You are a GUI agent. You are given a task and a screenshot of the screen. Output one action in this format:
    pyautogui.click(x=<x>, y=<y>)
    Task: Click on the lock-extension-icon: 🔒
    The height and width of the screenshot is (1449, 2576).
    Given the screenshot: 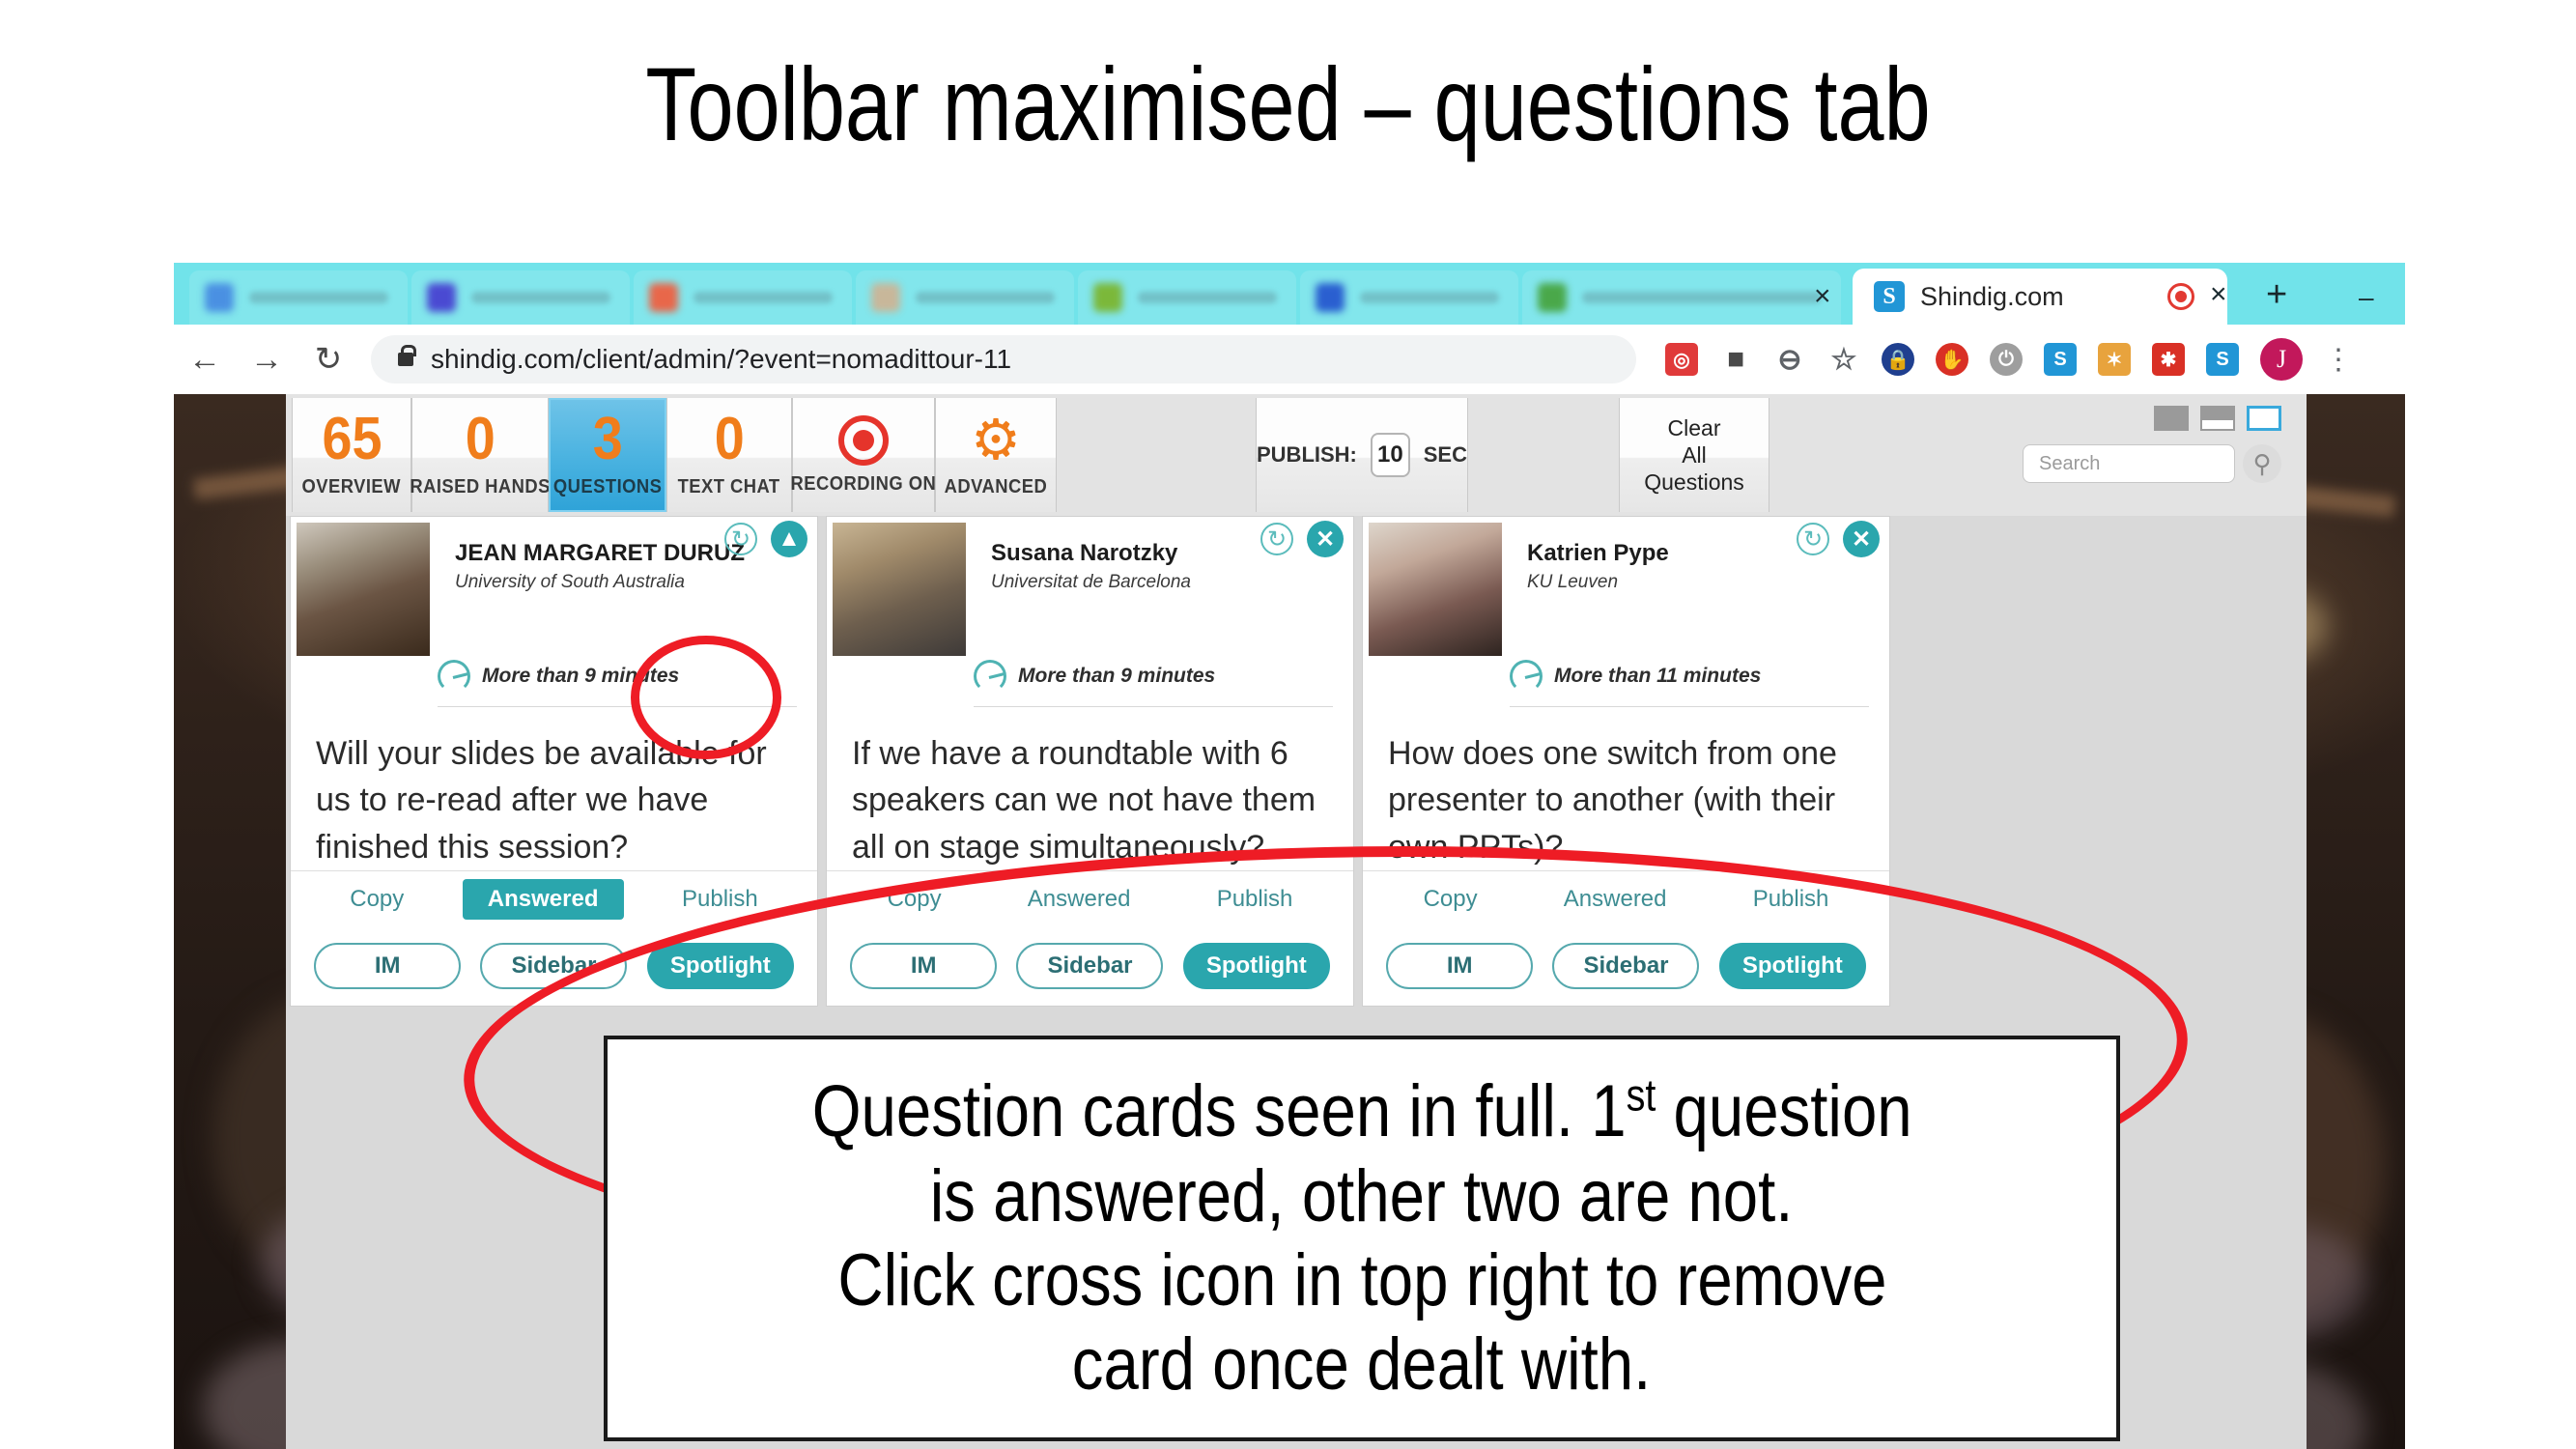 What is the action you would take?
    pyautogui.click(x=1898, y=359)
    